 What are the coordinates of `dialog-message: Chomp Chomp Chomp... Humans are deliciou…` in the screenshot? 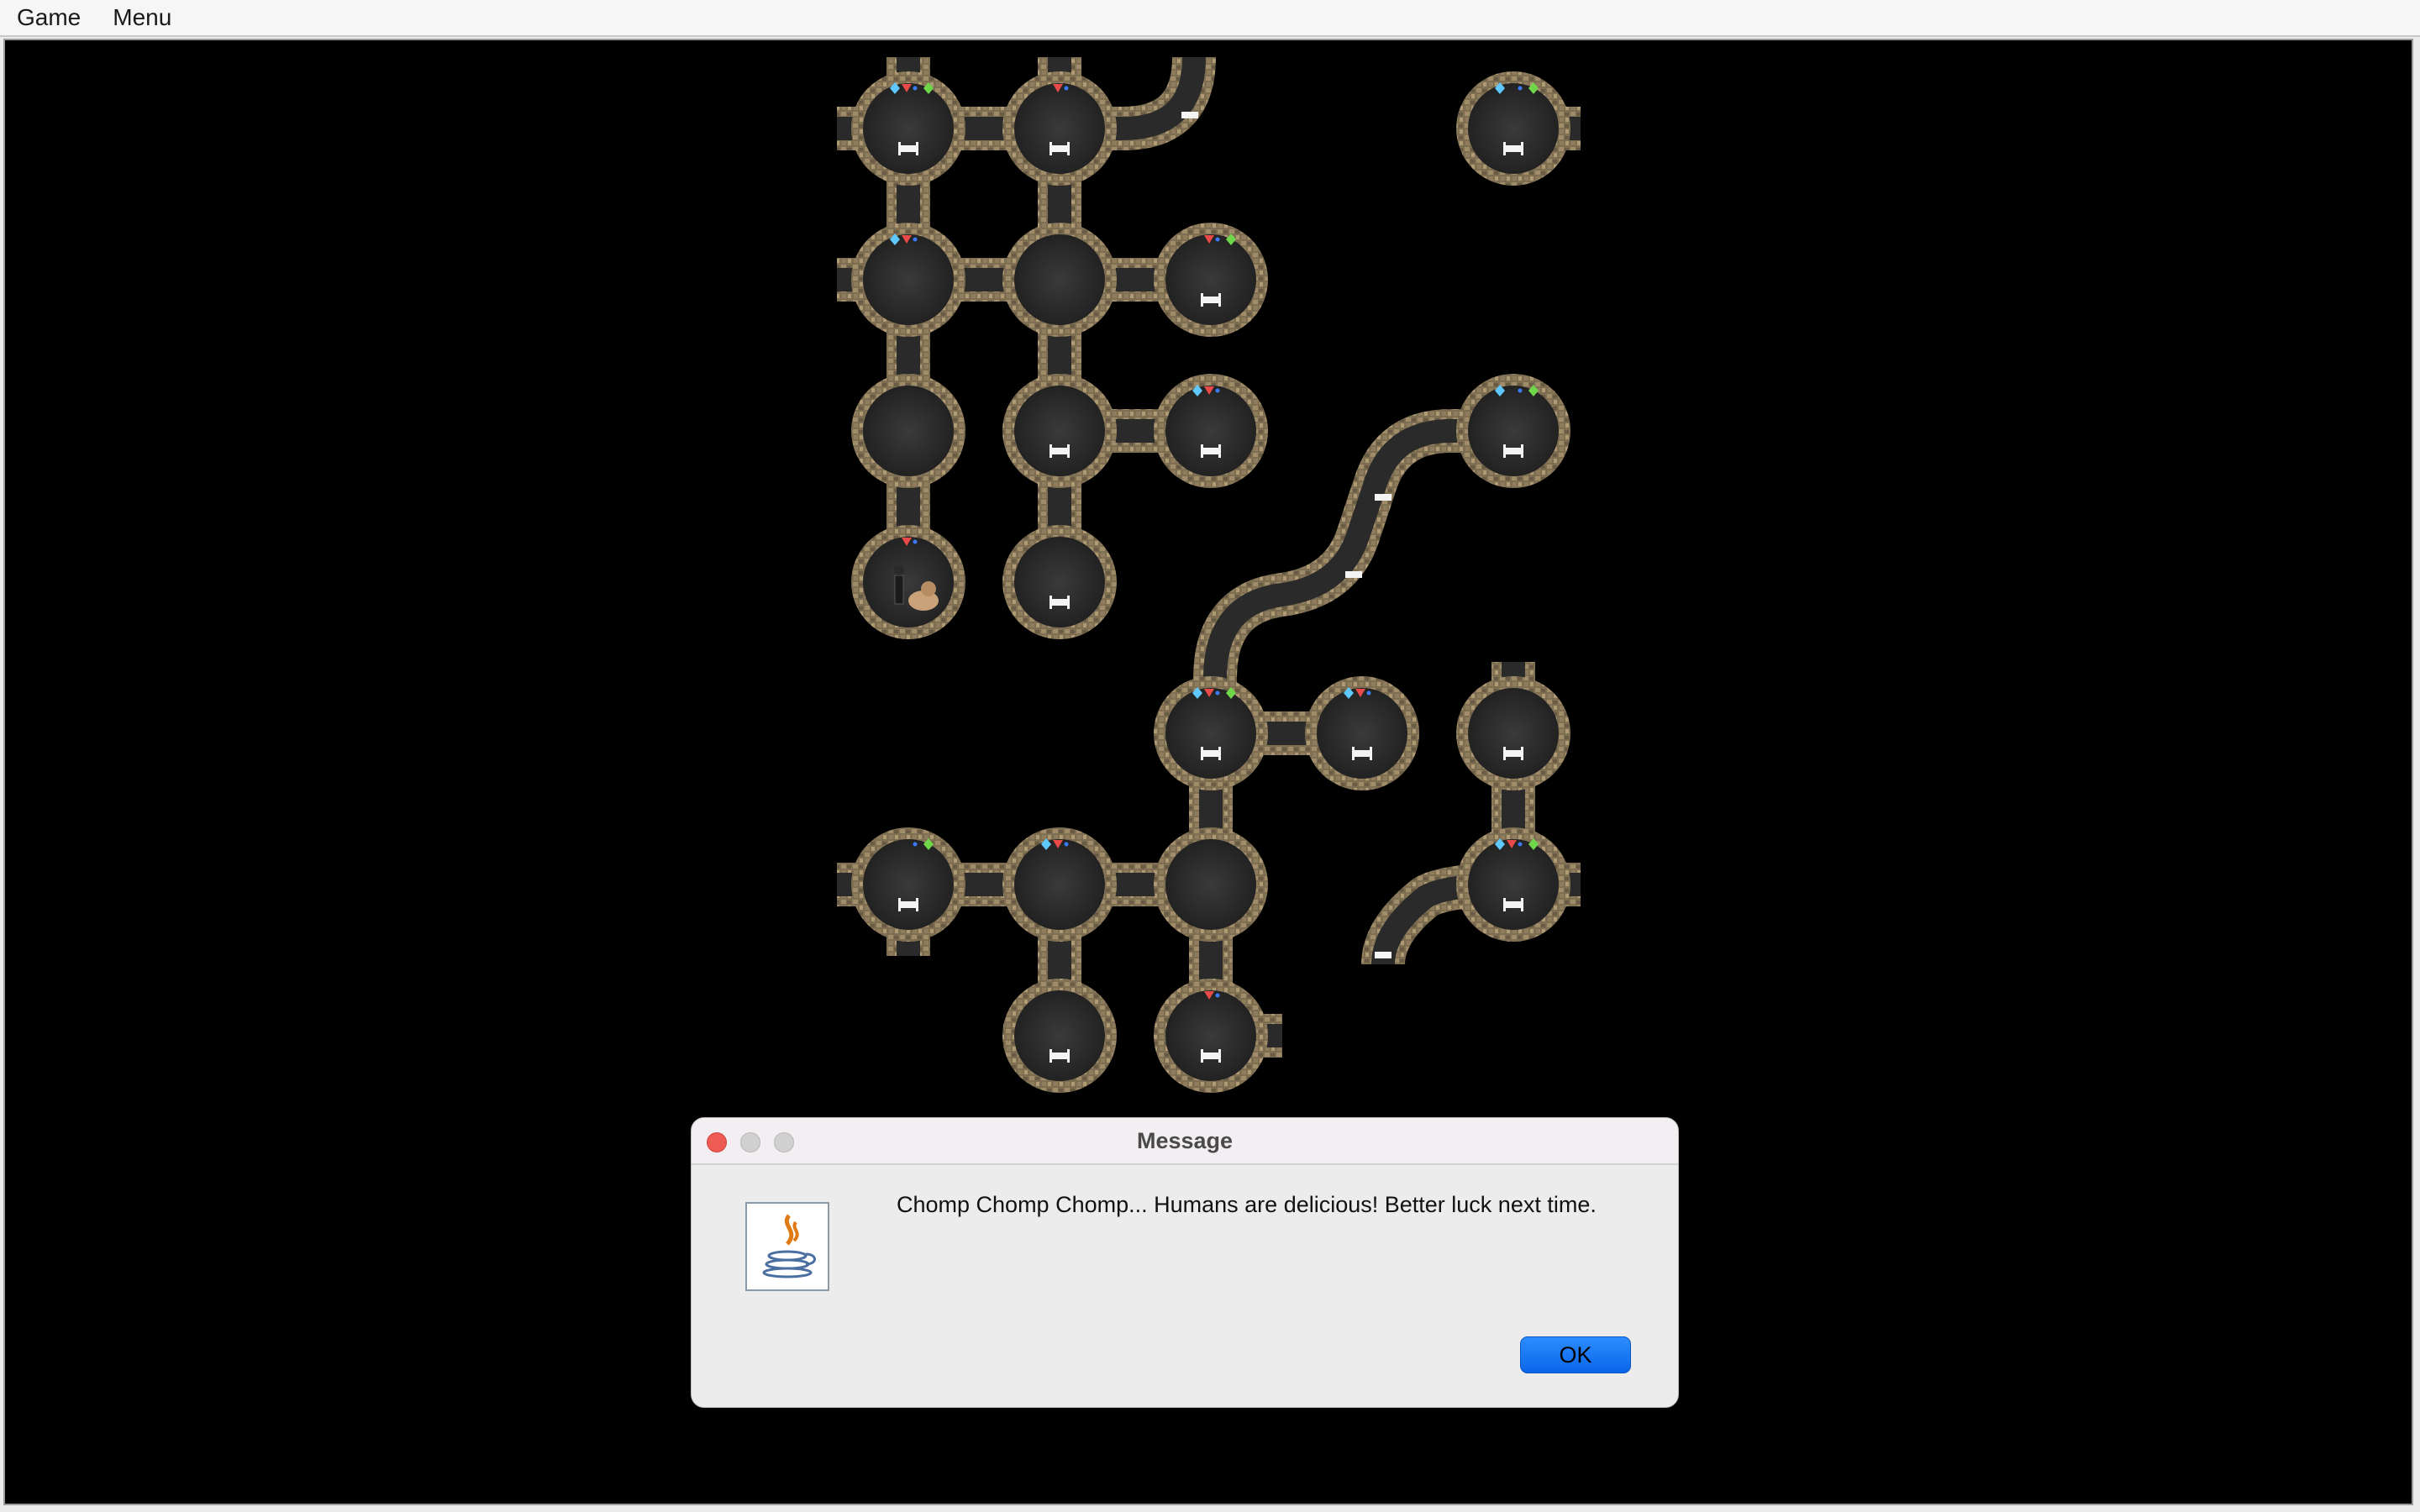 It's located at (1247, 1204).